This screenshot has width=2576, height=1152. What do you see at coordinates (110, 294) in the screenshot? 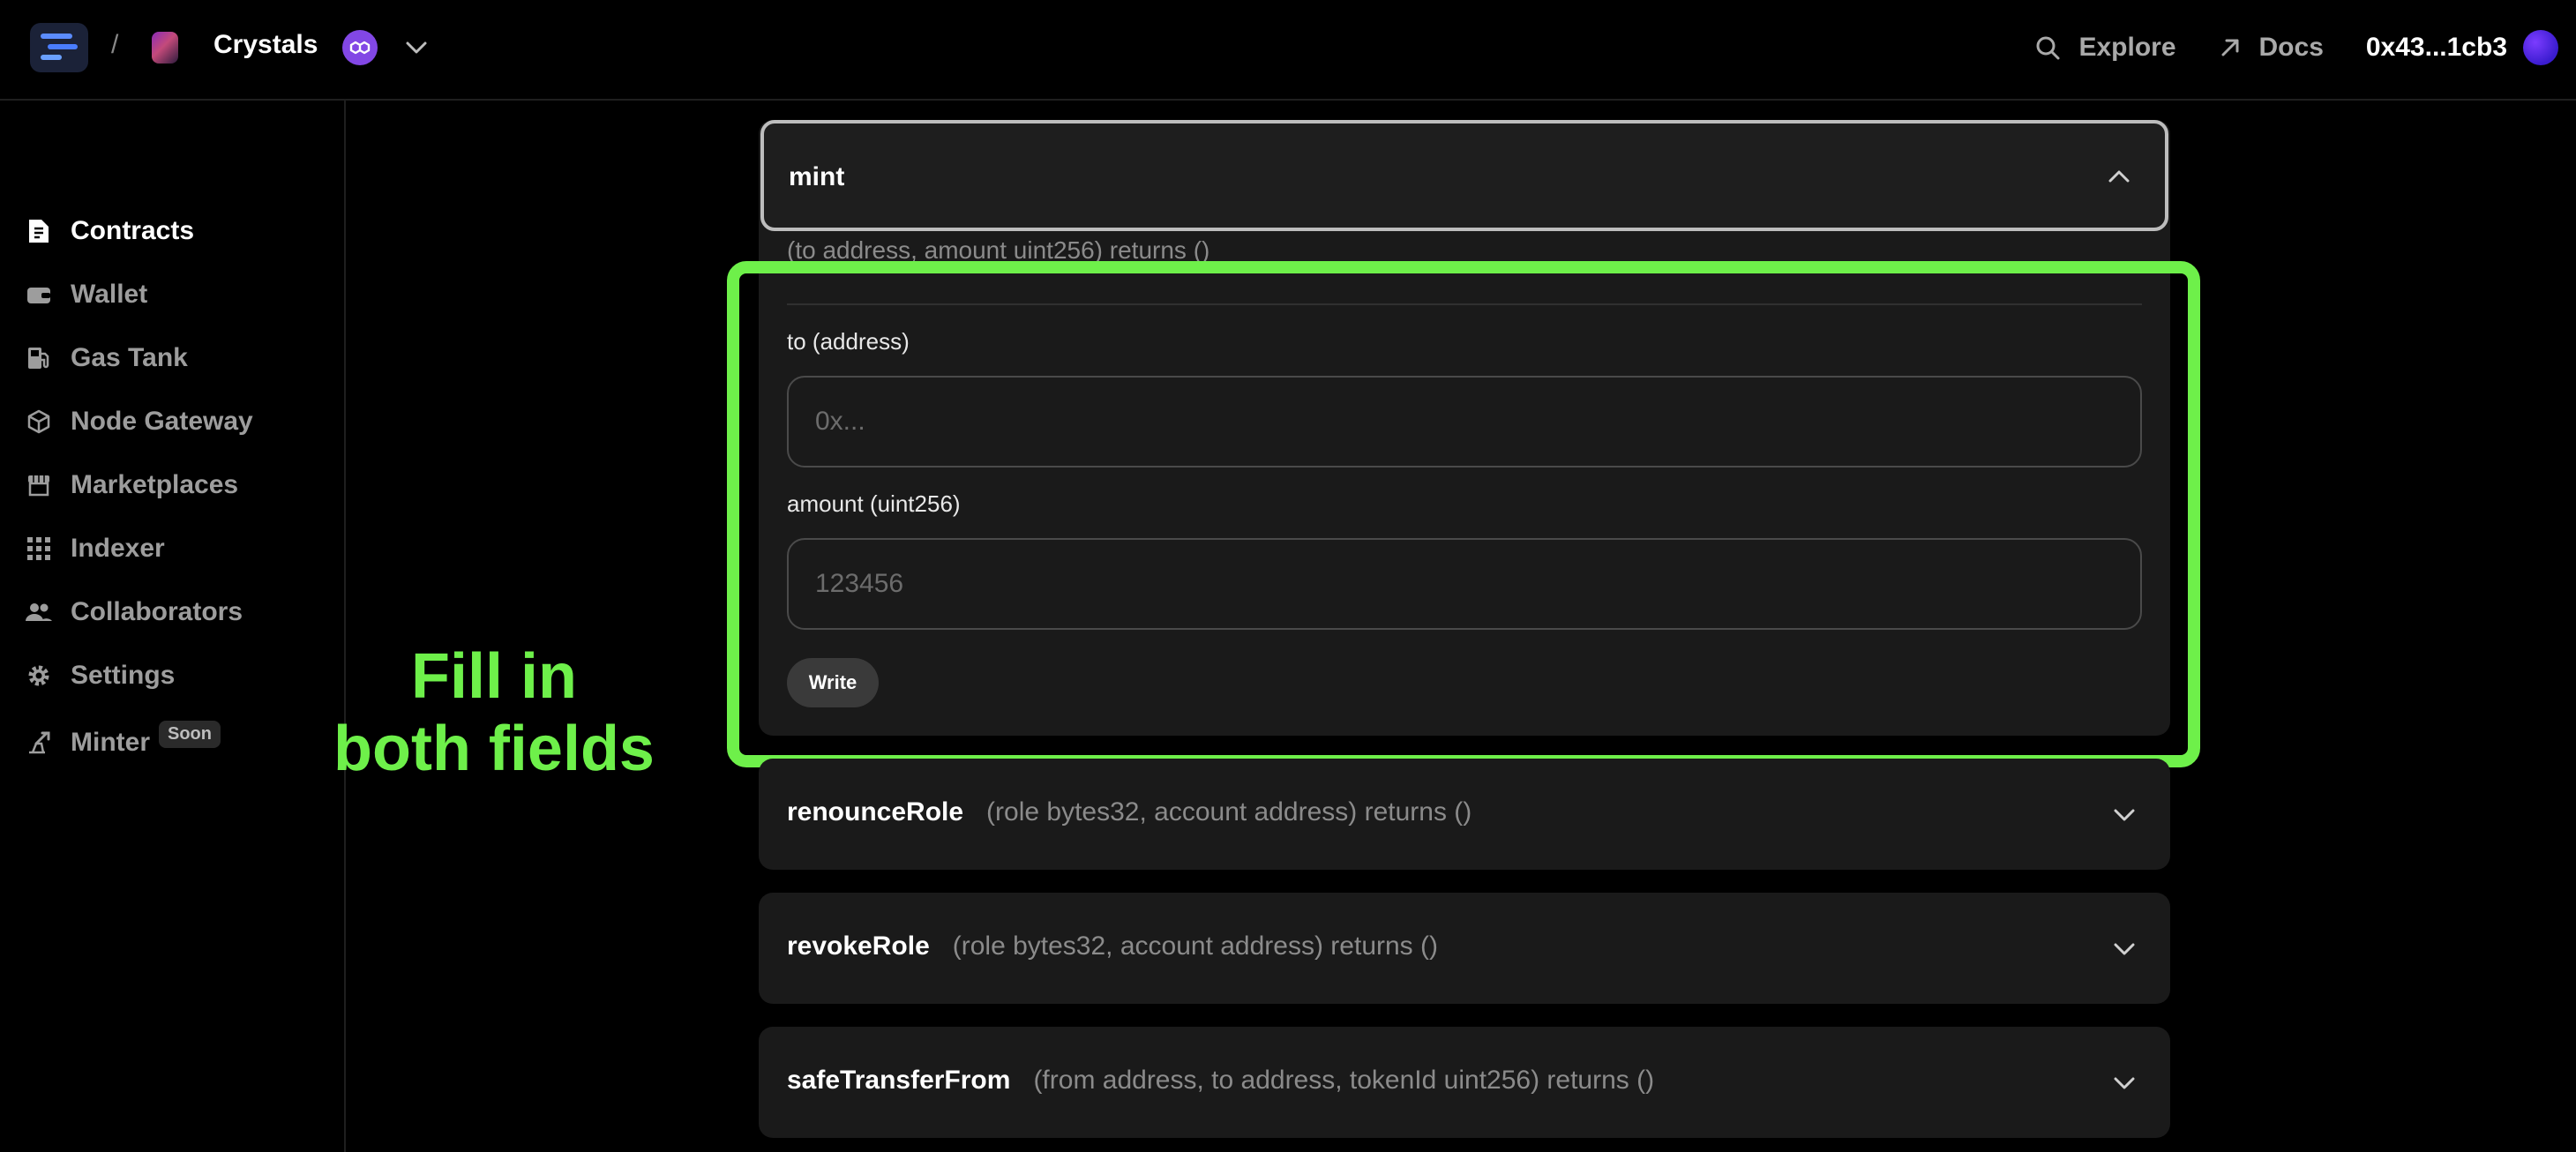
I see `sidebar-item-label: Wallet` at bounding box center [110, 294].